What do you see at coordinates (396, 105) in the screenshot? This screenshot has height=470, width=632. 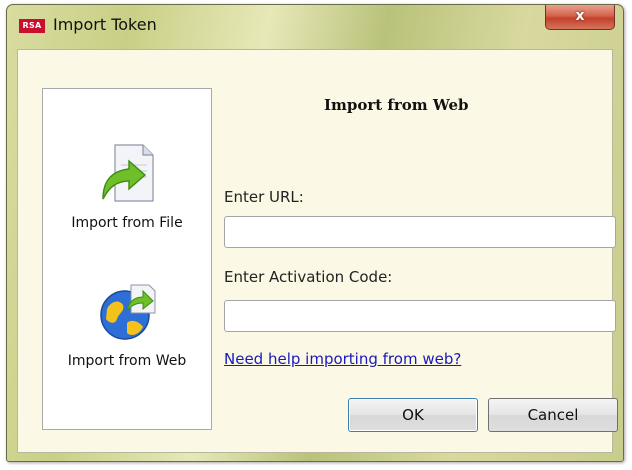 I see `section-title: Import from Web` at bounding box center [396, 105].